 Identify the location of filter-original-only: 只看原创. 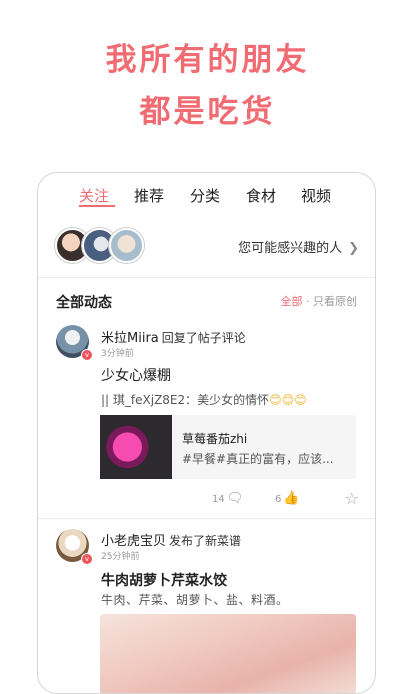
(335, 301).